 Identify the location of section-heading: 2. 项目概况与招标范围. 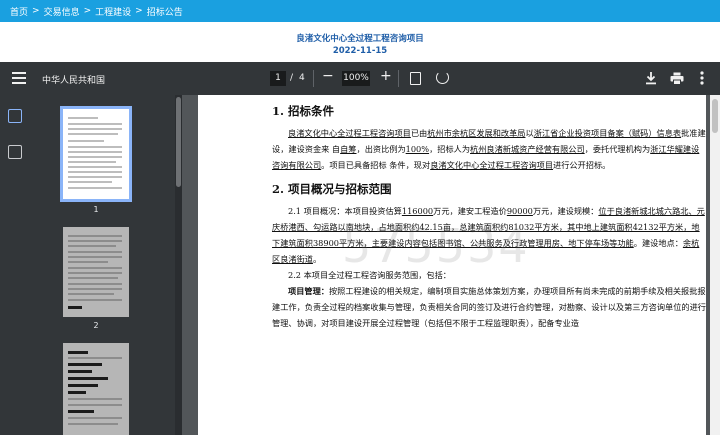
(332, 189).